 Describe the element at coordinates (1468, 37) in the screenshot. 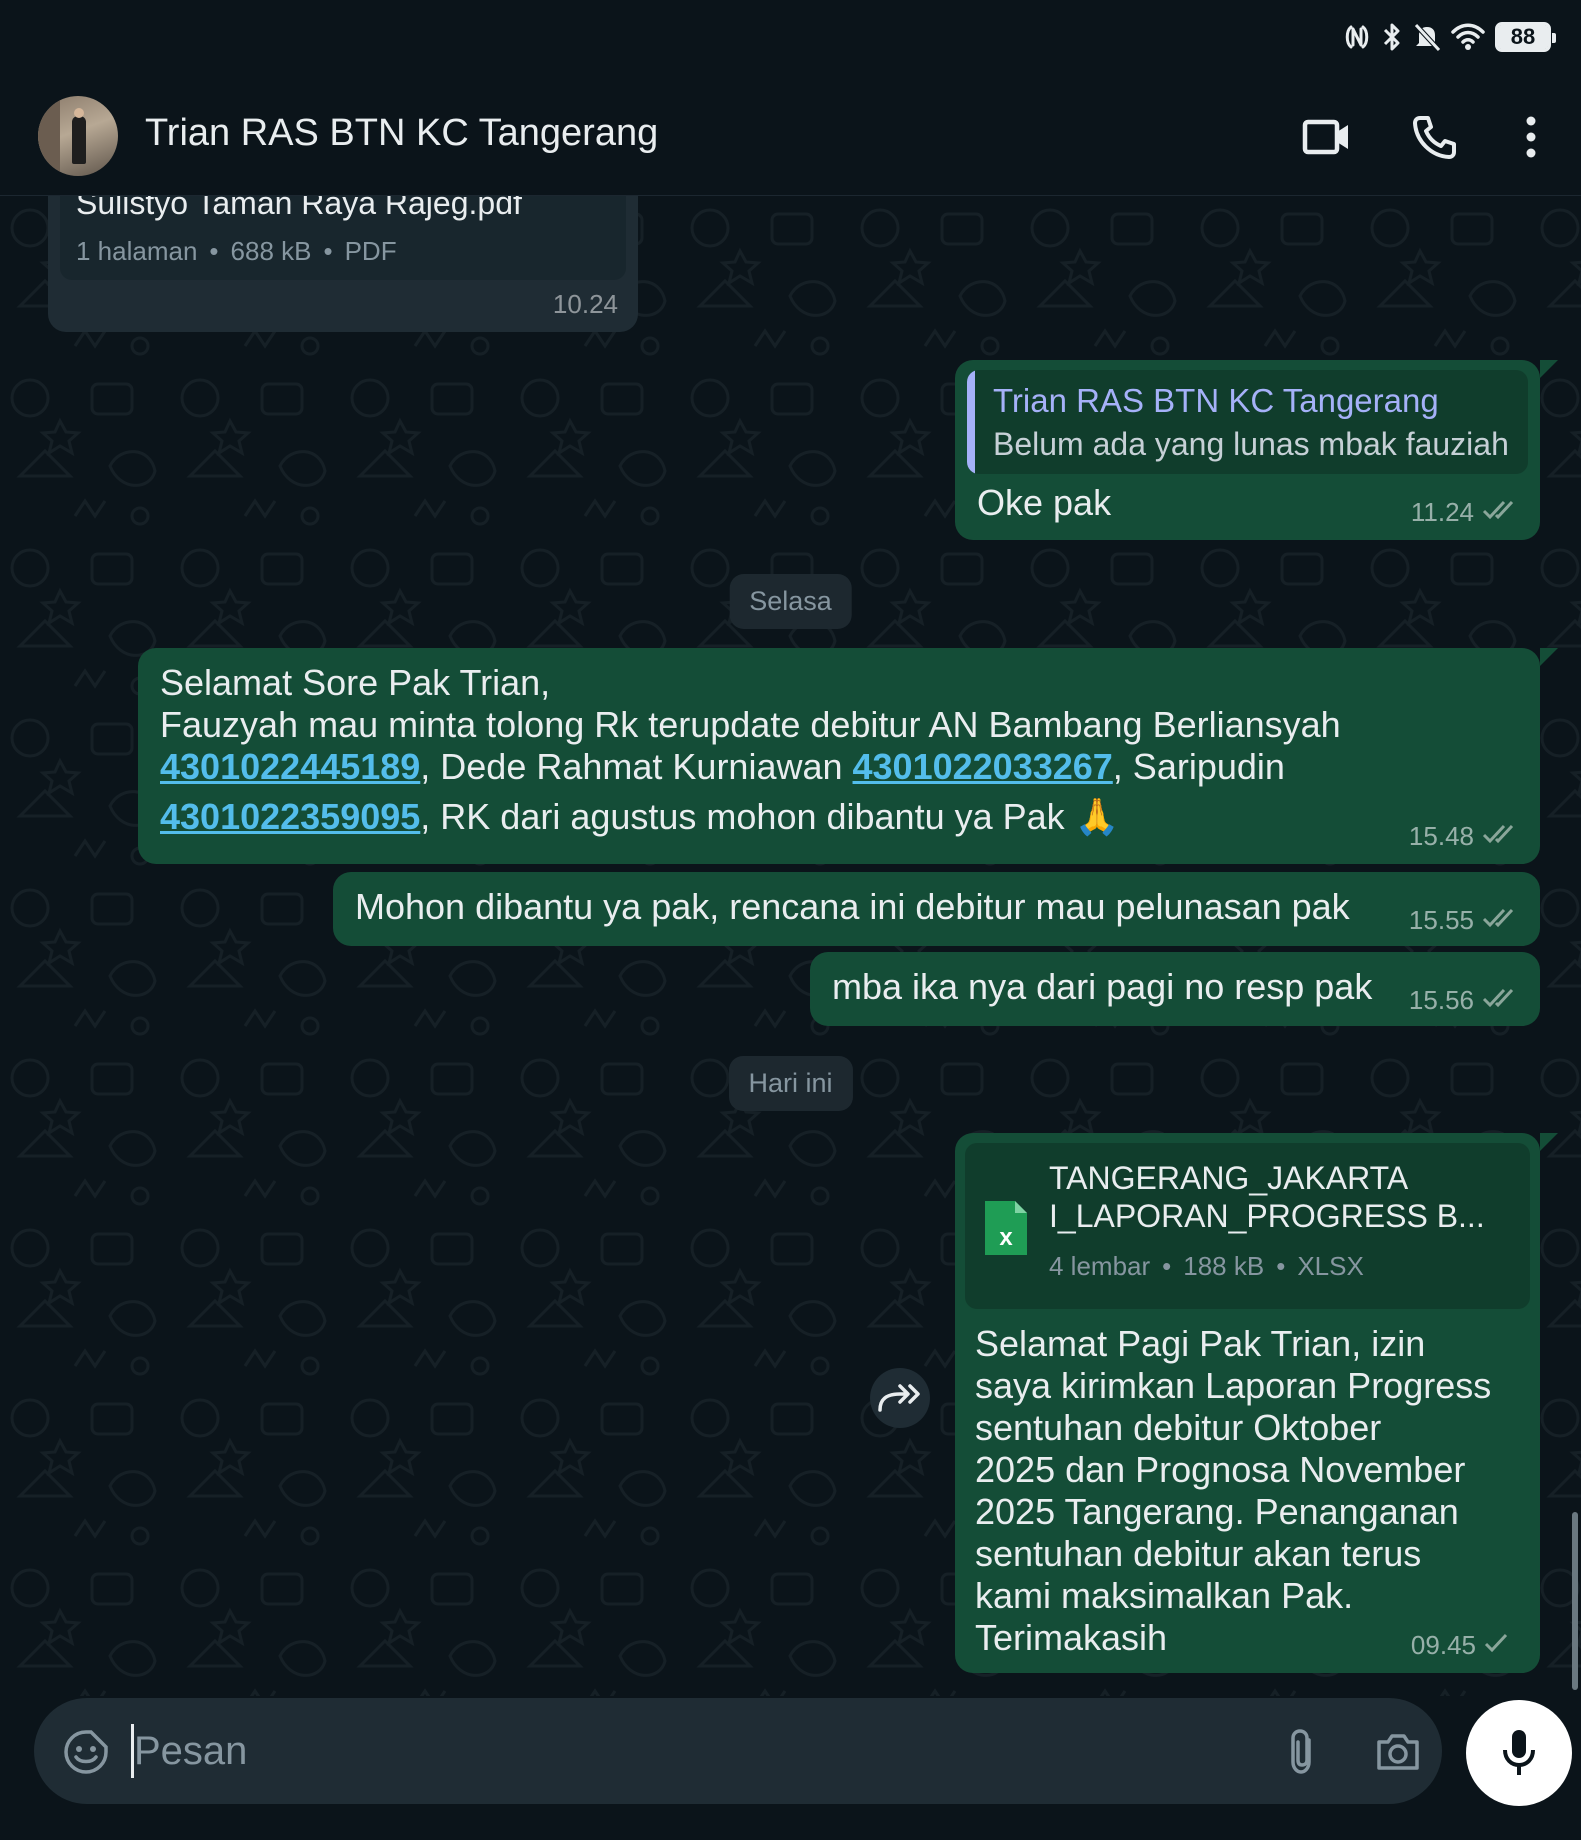

I see `wifi-icon` at that location.